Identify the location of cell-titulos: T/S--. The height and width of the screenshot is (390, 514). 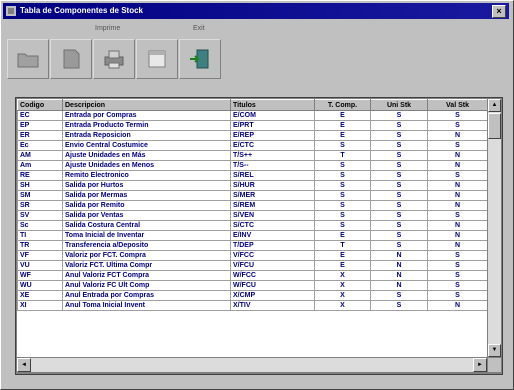
(272, 165).